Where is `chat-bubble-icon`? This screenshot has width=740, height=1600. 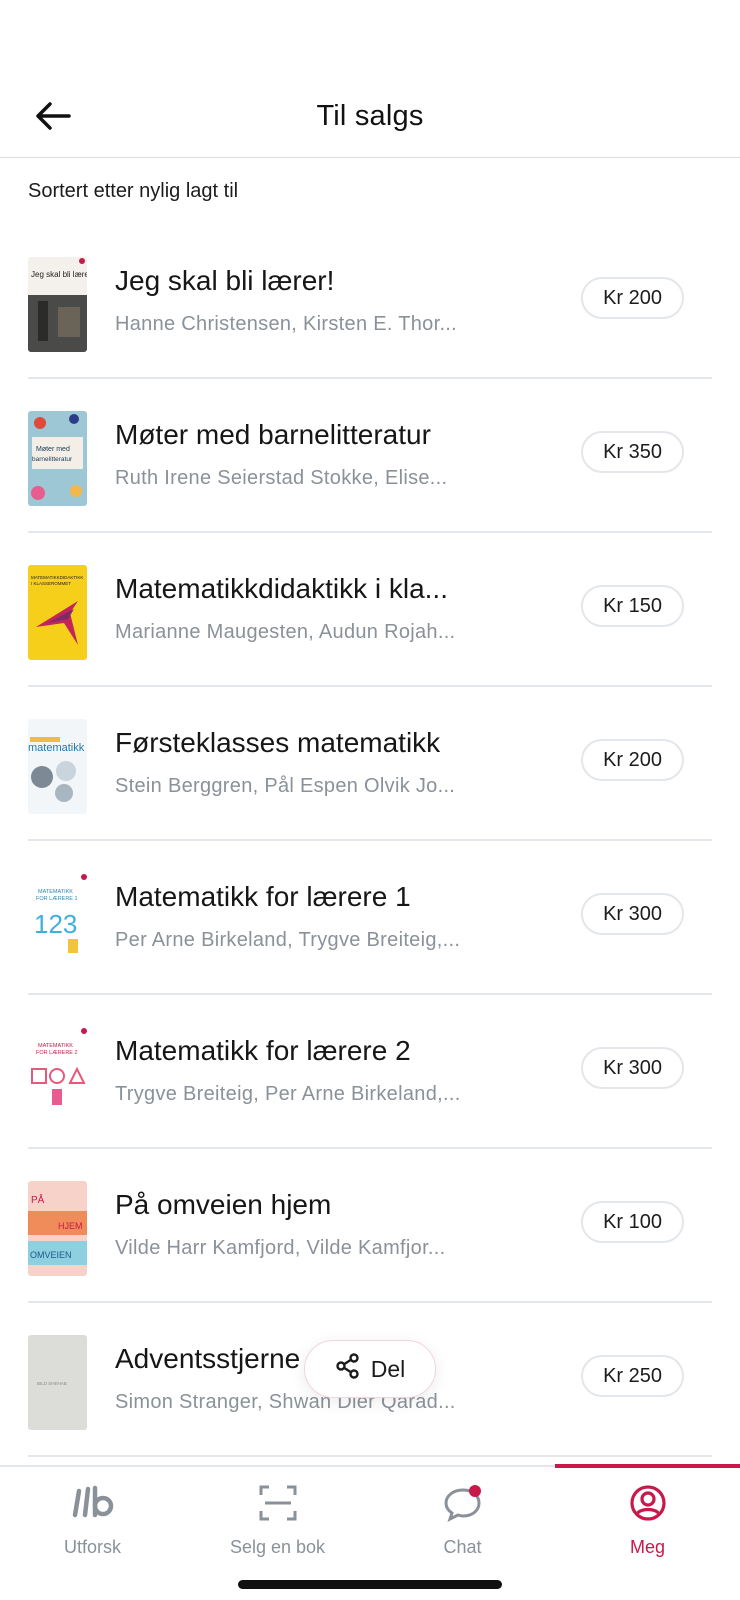 chat-bubble-icon is located at coordinates (463, 1503).